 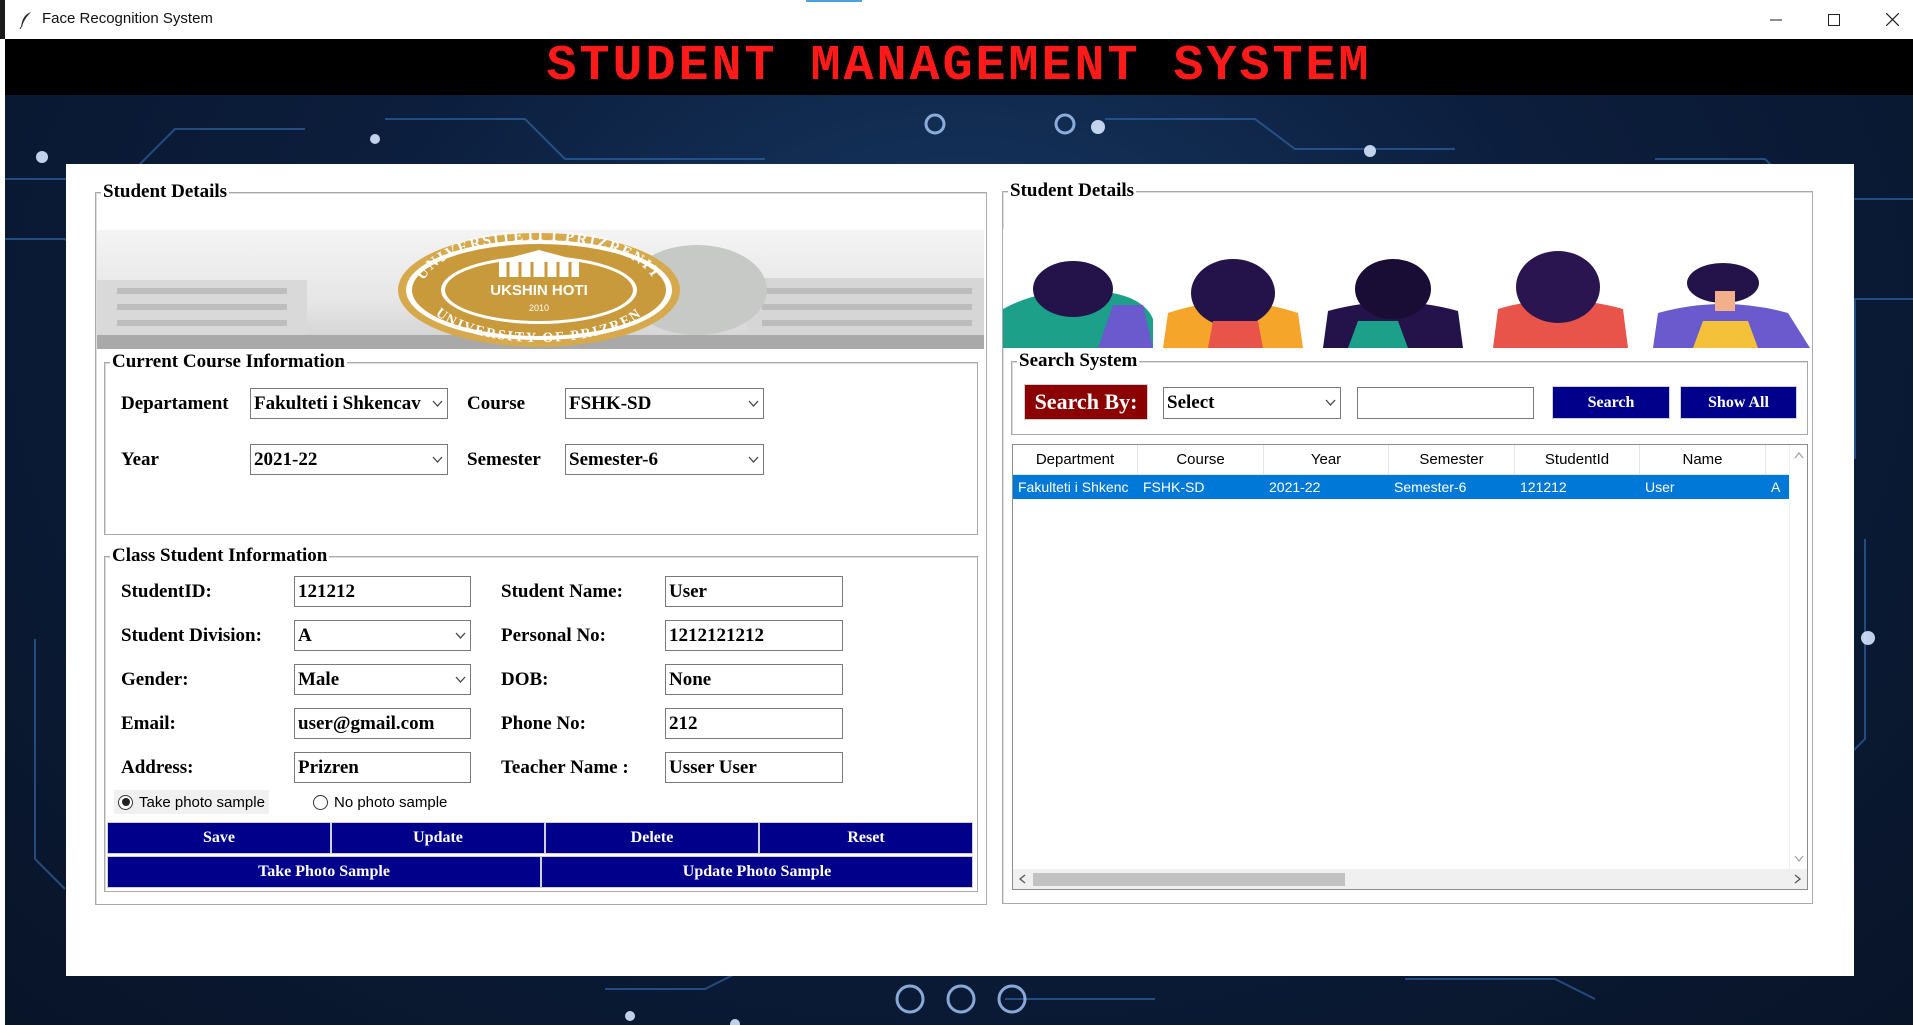 What do you see at coordinates (1022, 879) in the screenshot?
I see `scroll-left-icon` at bounding box center [1022, 879].